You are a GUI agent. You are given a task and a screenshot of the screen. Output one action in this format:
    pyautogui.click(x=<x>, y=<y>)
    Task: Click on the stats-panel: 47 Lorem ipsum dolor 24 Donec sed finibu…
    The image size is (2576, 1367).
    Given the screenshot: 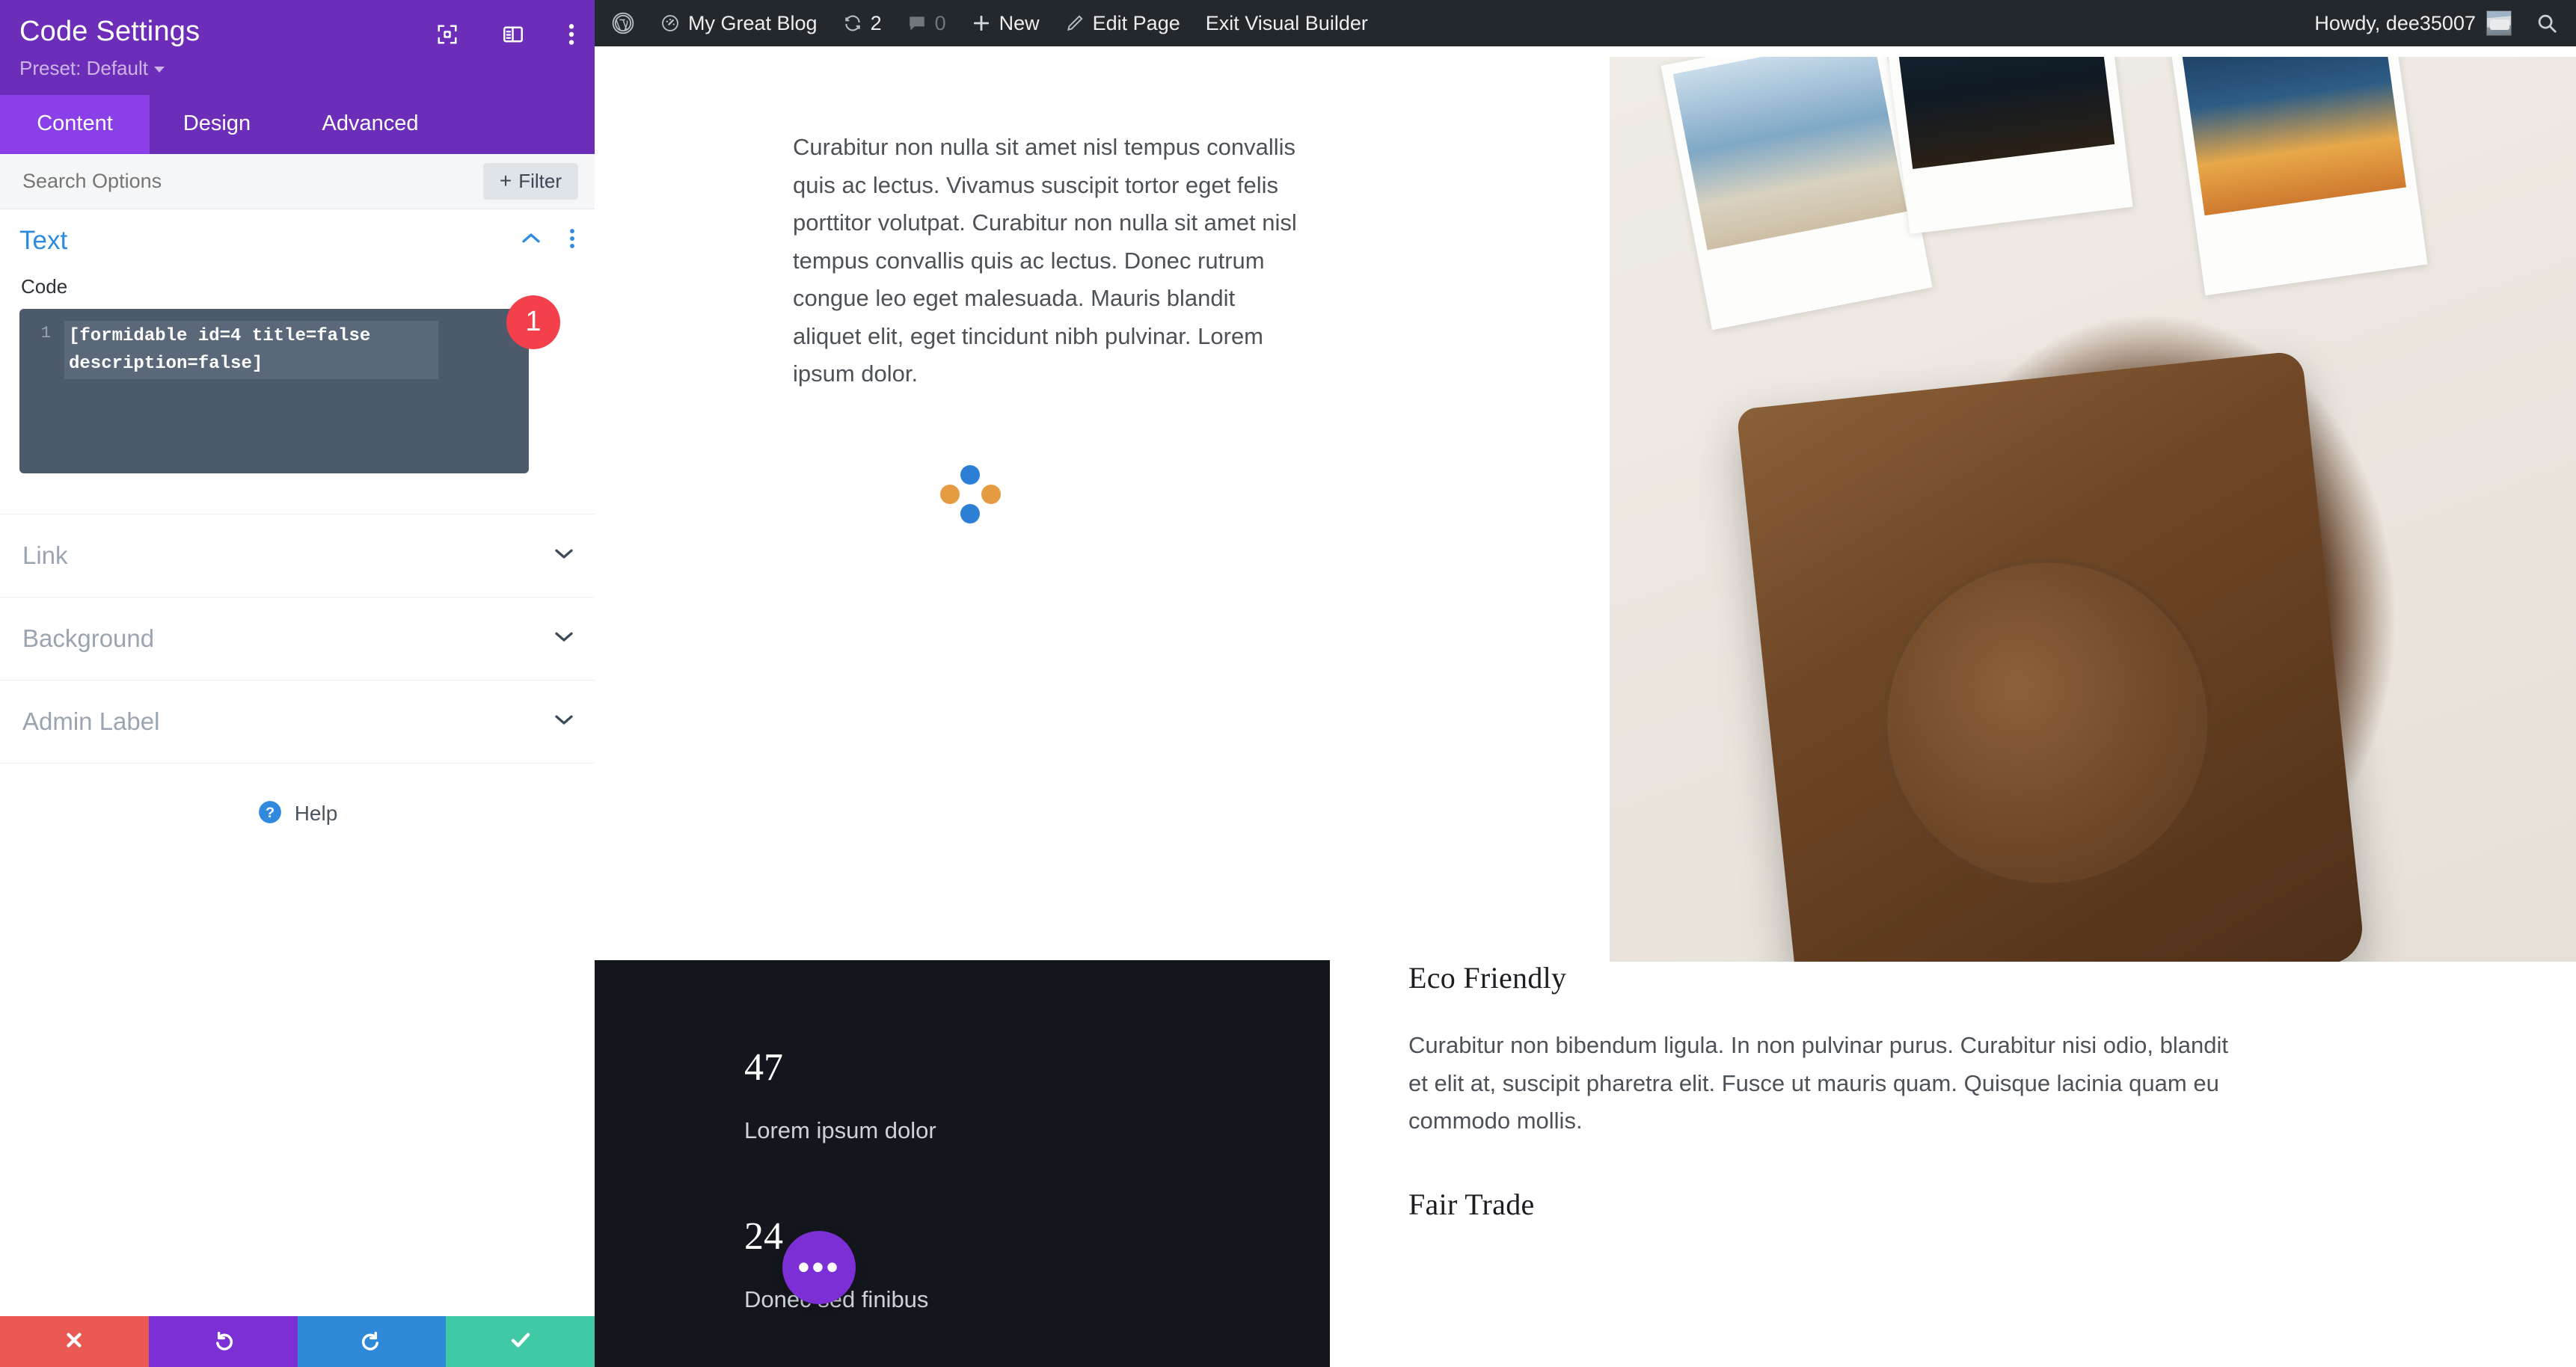 What is the action you would take?
    pyautogui.click(x=962, y=1163)
    